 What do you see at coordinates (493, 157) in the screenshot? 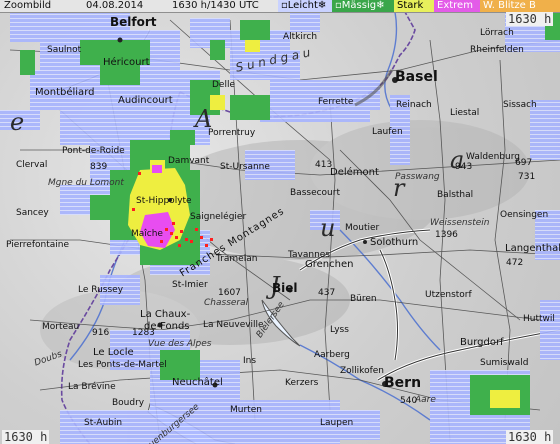
I see `place-waldenburg: Waldenburg` at bounding box center [493, 157].